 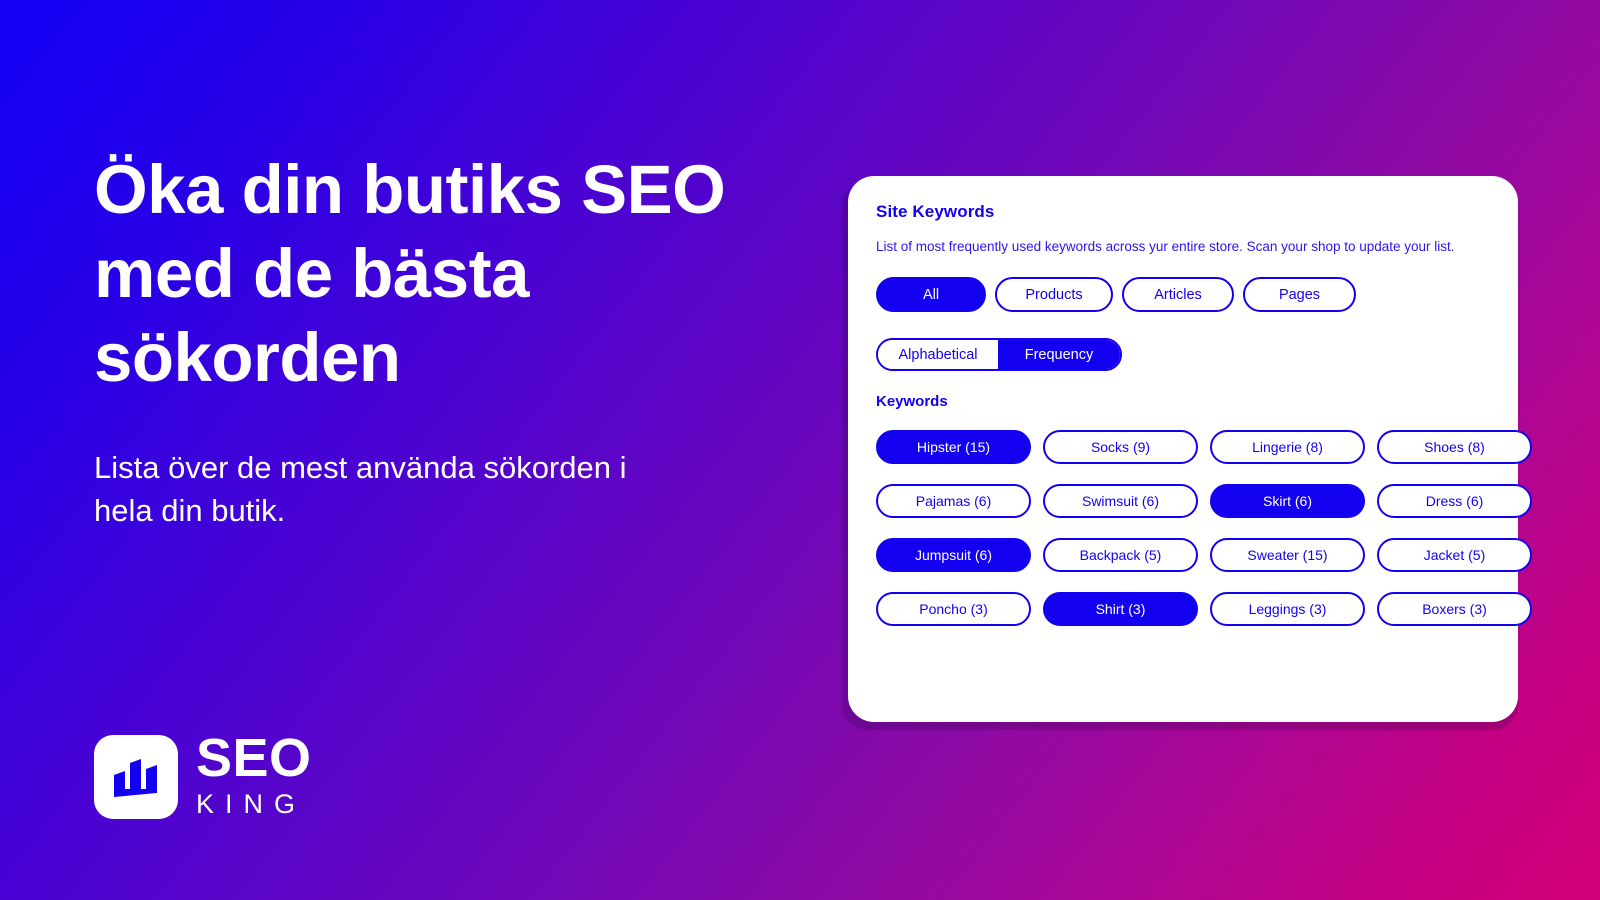 I want to click on logo-mark, so click(x=136, y=777).